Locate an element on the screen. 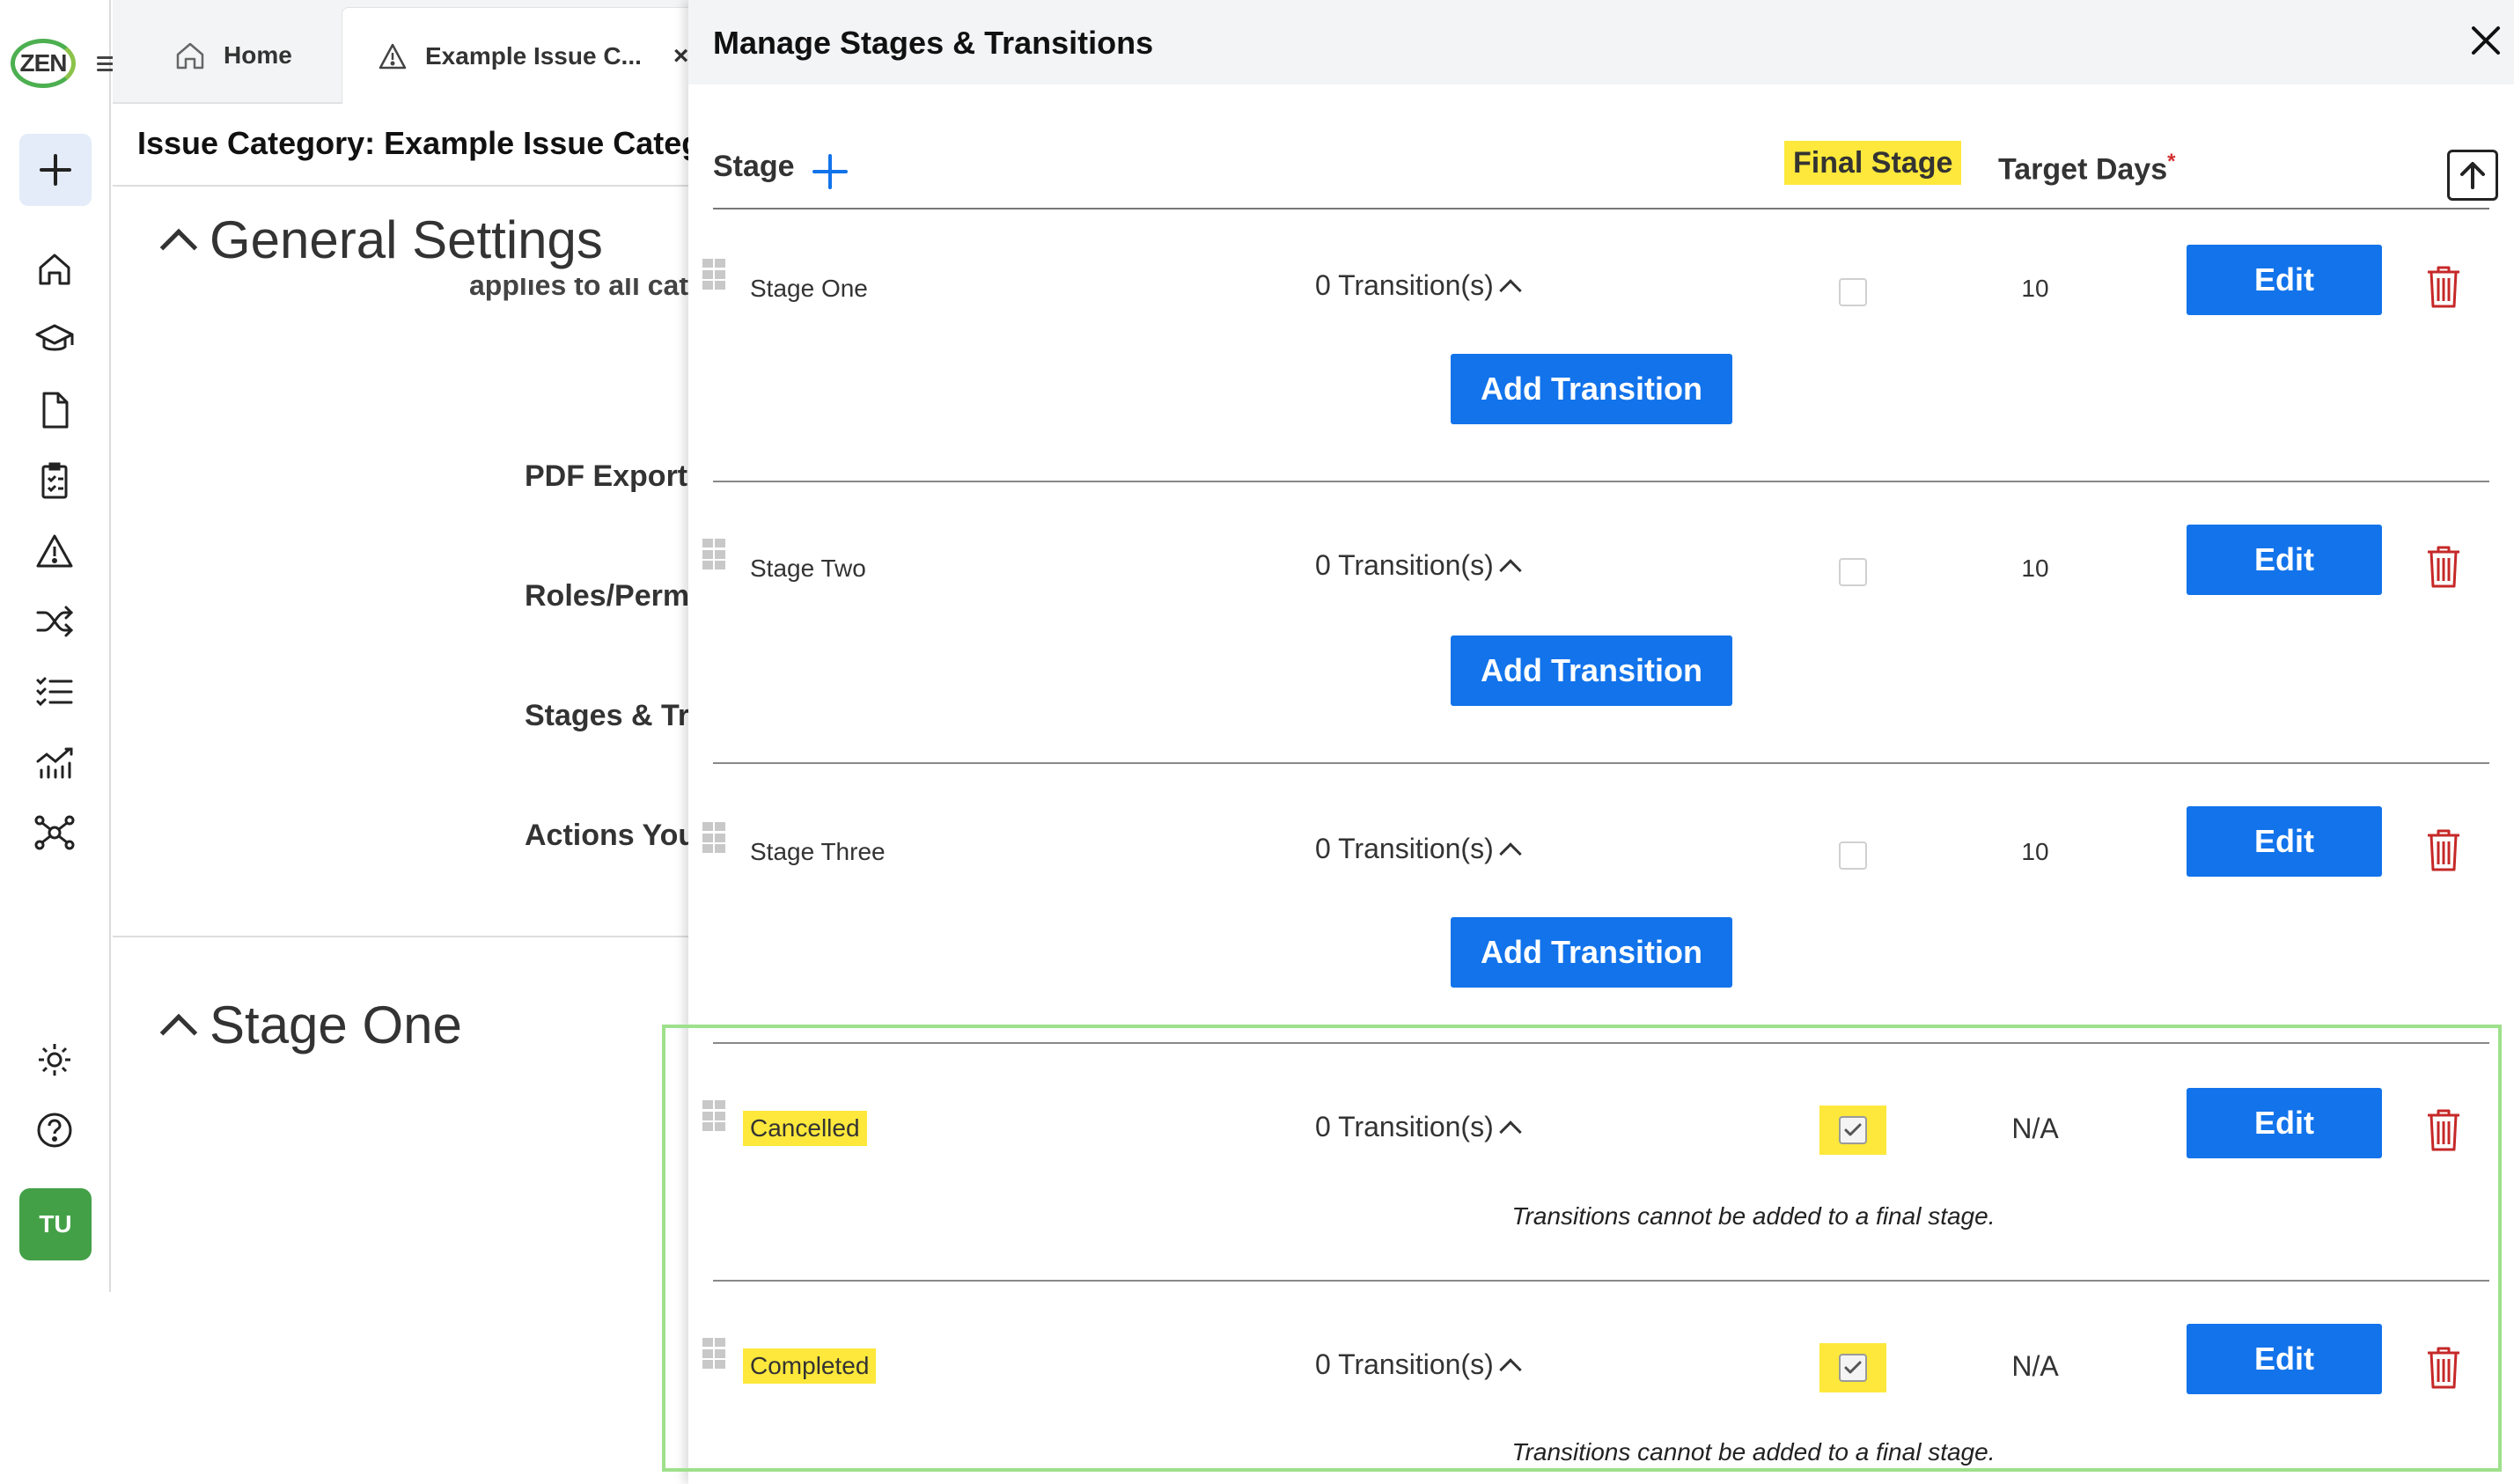 The height and width of the screenshot is (1484, 2514). nav-issues-warning-icon is located at coordinates (55, 551).